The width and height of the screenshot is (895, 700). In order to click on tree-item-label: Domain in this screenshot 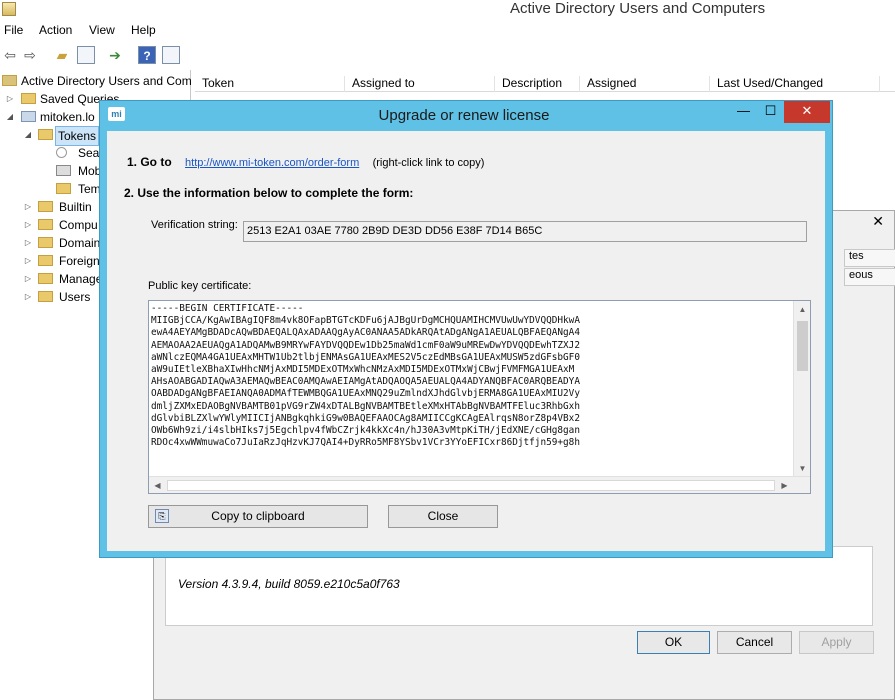, I will do `click(80, 243)`.